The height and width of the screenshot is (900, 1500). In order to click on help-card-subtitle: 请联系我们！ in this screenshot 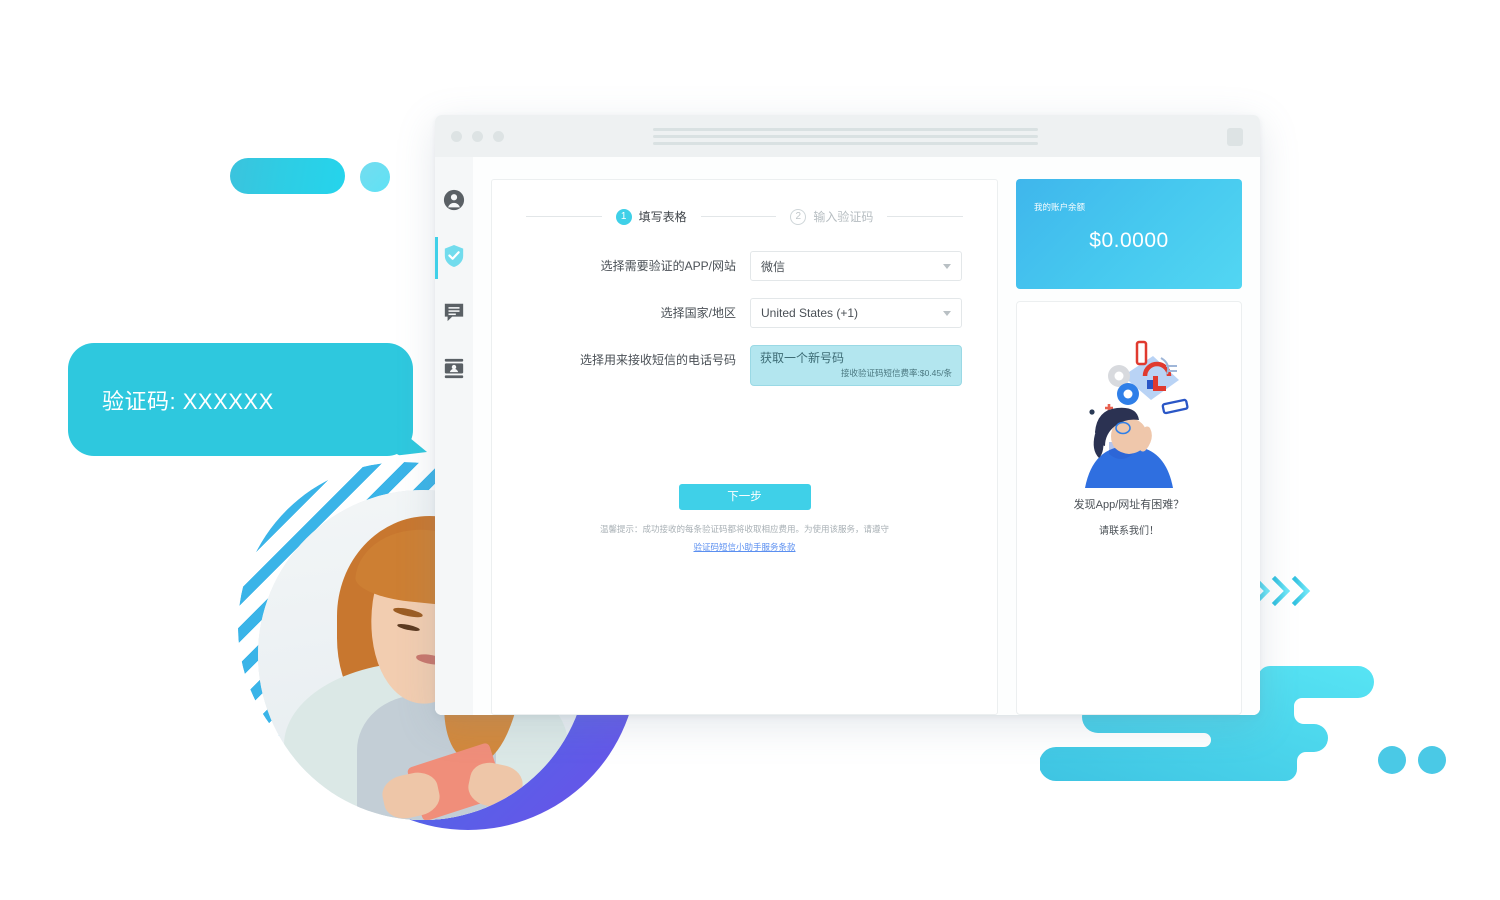, I will do `click(1129, 531)`.